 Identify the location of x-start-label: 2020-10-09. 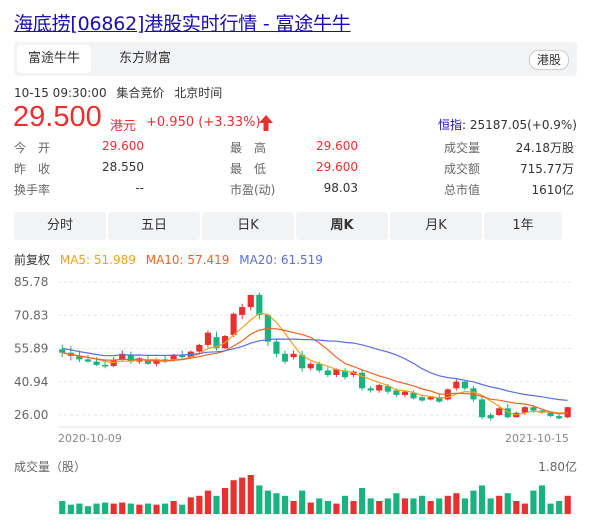
(90, 438).